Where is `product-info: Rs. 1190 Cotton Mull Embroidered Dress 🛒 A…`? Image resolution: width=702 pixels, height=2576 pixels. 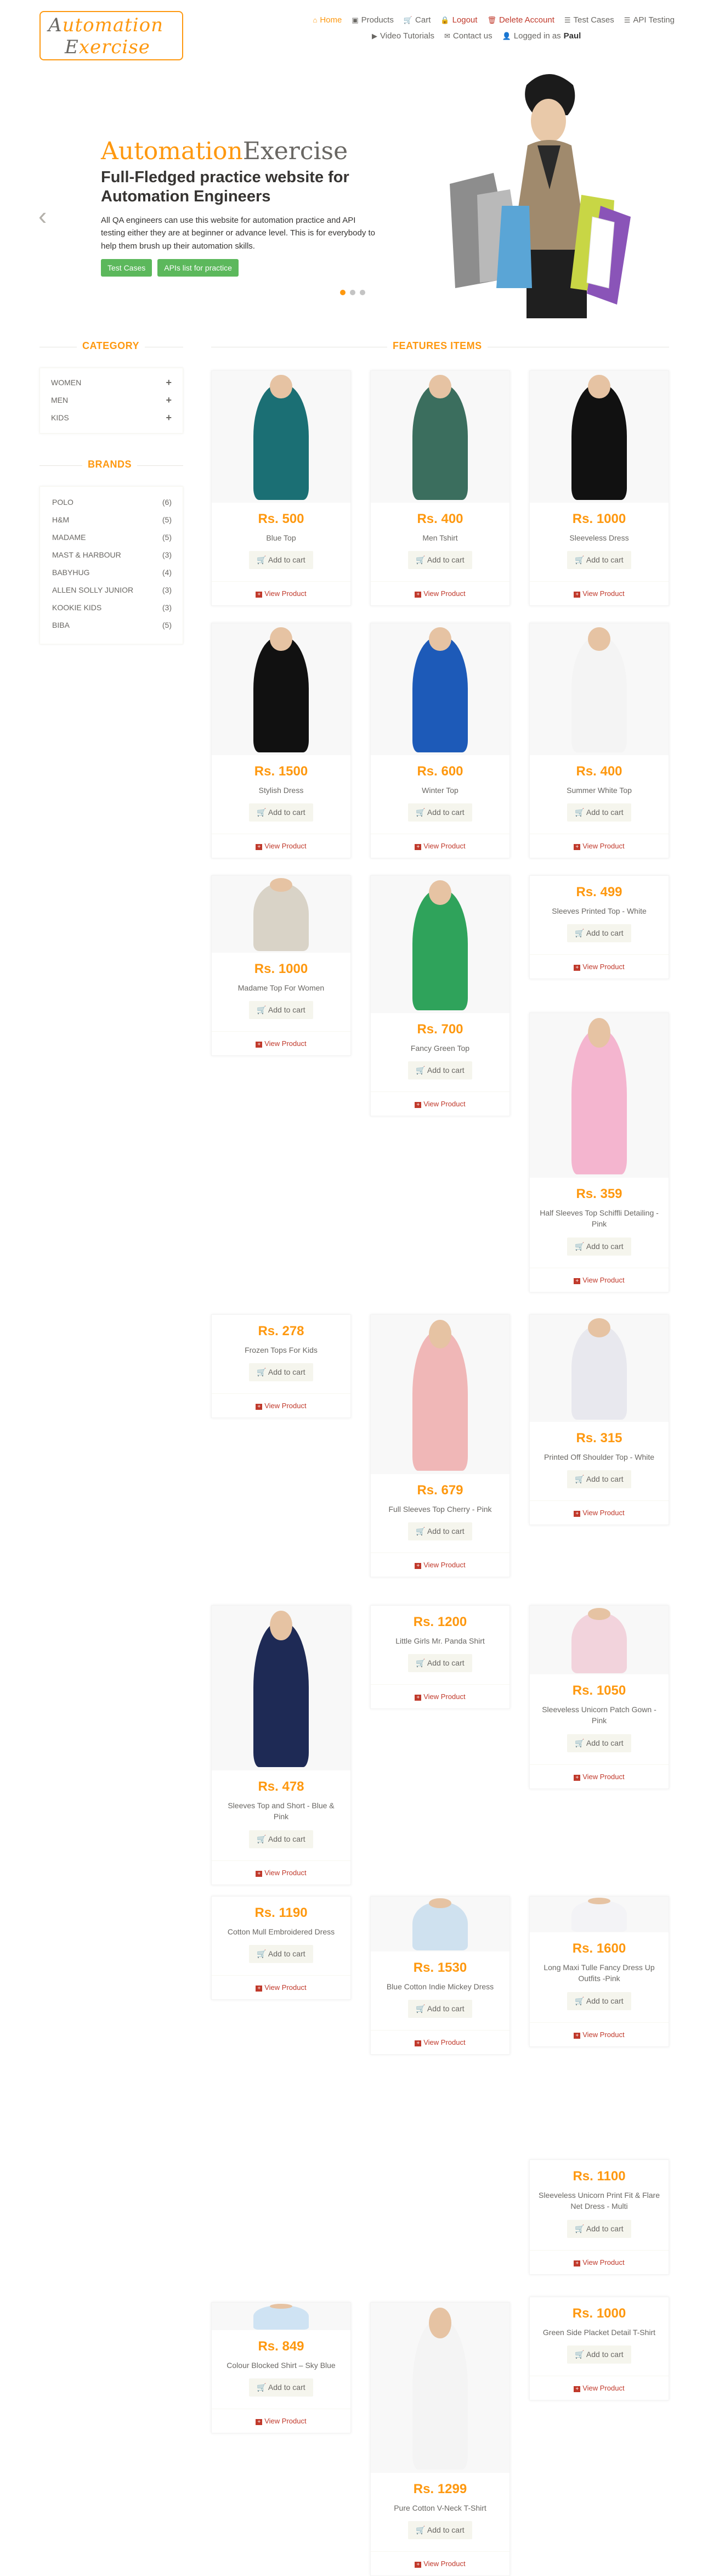 product-info: Rs. 1190 Cotton Mull Embroidered Dress 🛒 A… is located at coordinates (281, 1930).